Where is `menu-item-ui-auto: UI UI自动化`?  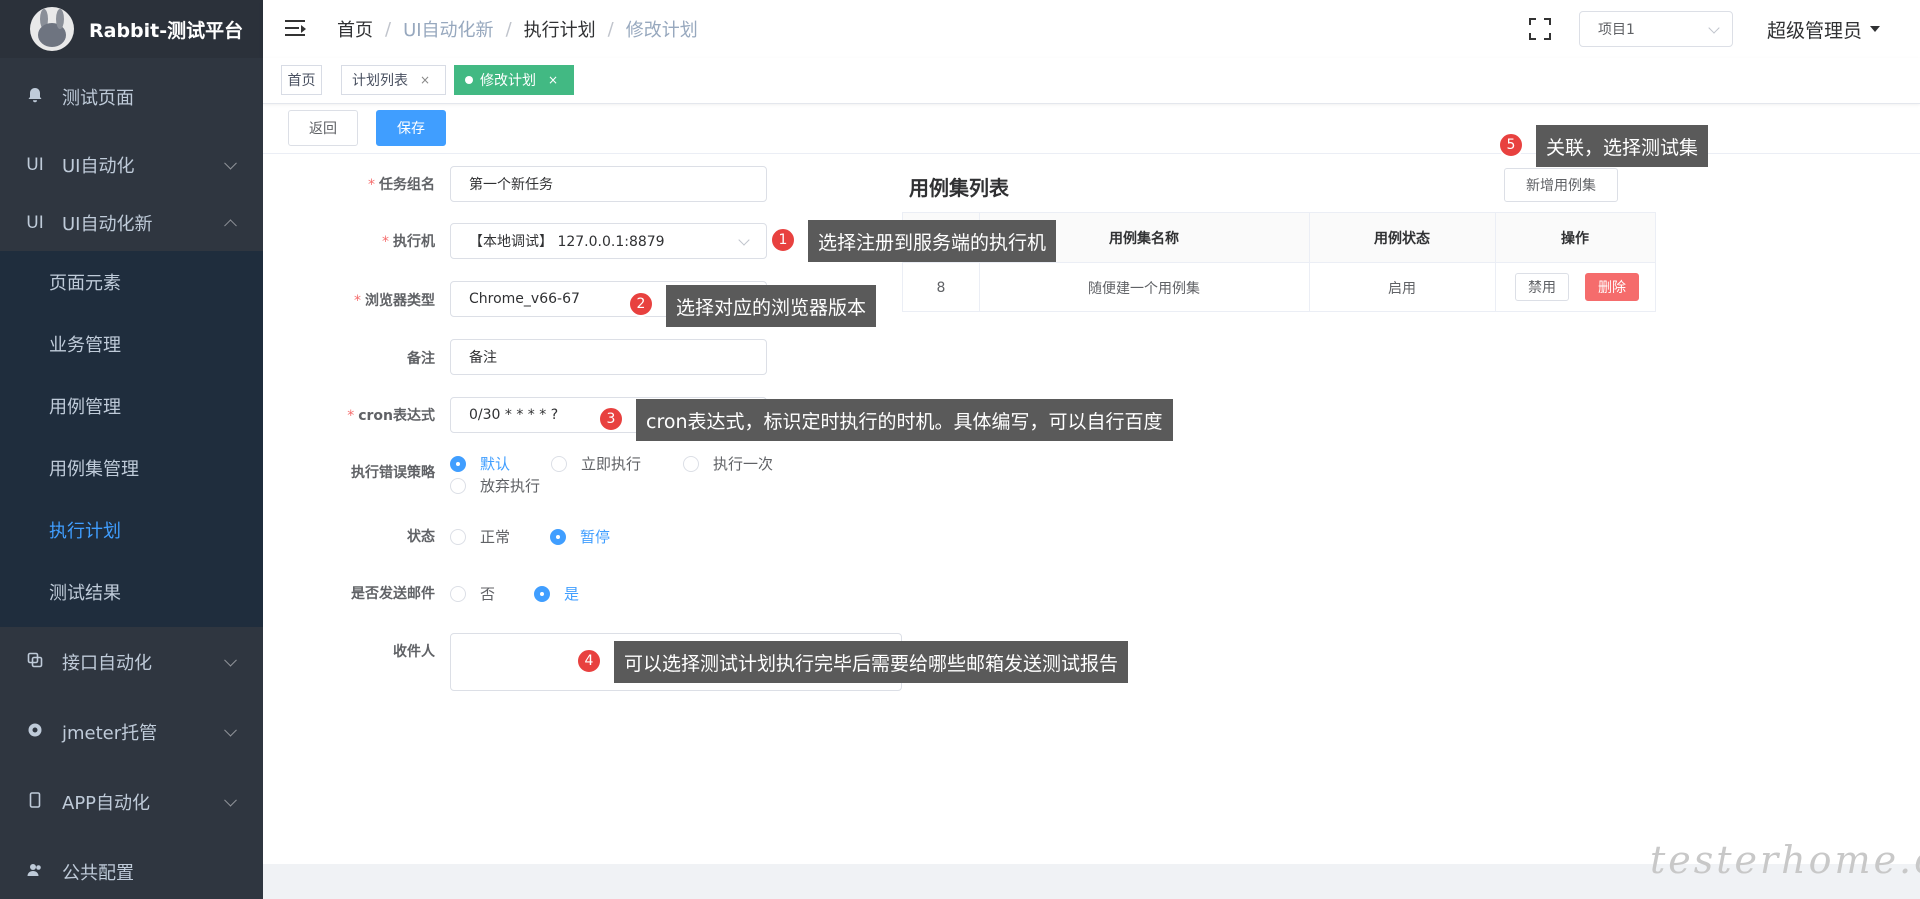
menu-item-ui-auto: UI UI自动化 is located at coordinates (131, 165).